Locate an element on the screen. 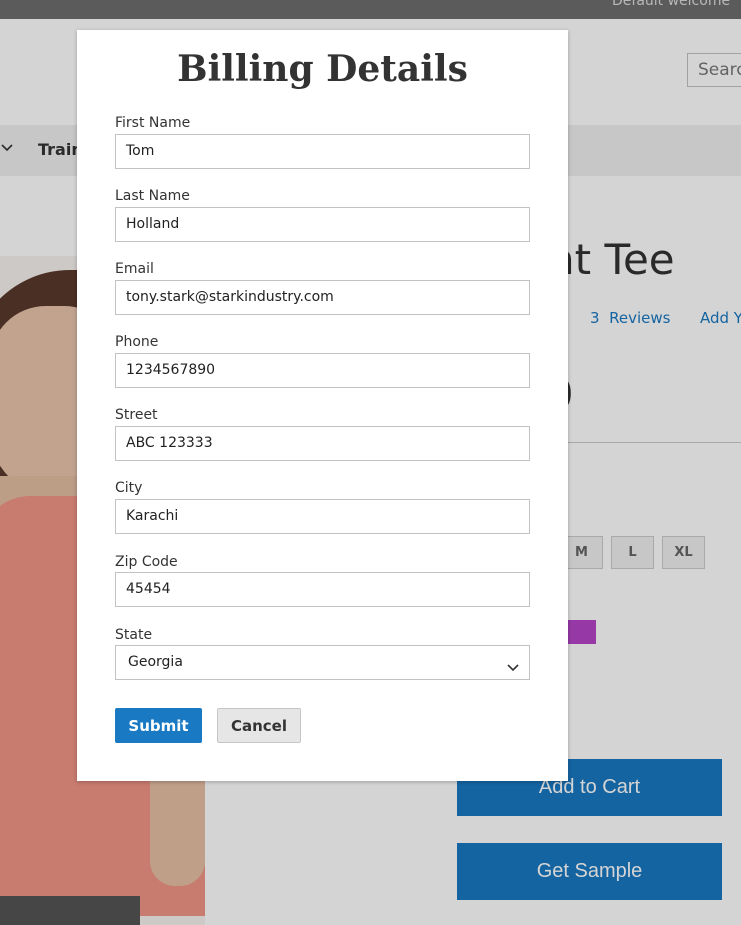 The image size is (741, 925). phone-label: Phone is located at coordinates (137, 342).